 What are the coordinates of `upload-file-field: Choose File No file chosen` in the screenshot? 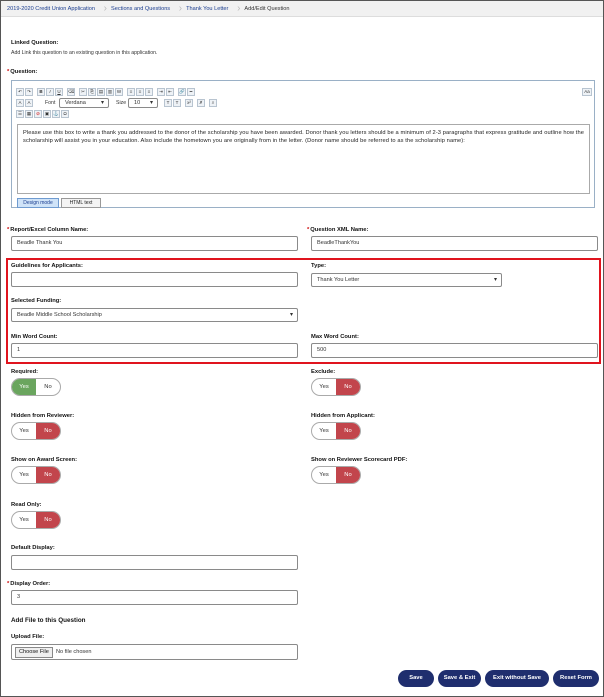 It's located at (154, 652).